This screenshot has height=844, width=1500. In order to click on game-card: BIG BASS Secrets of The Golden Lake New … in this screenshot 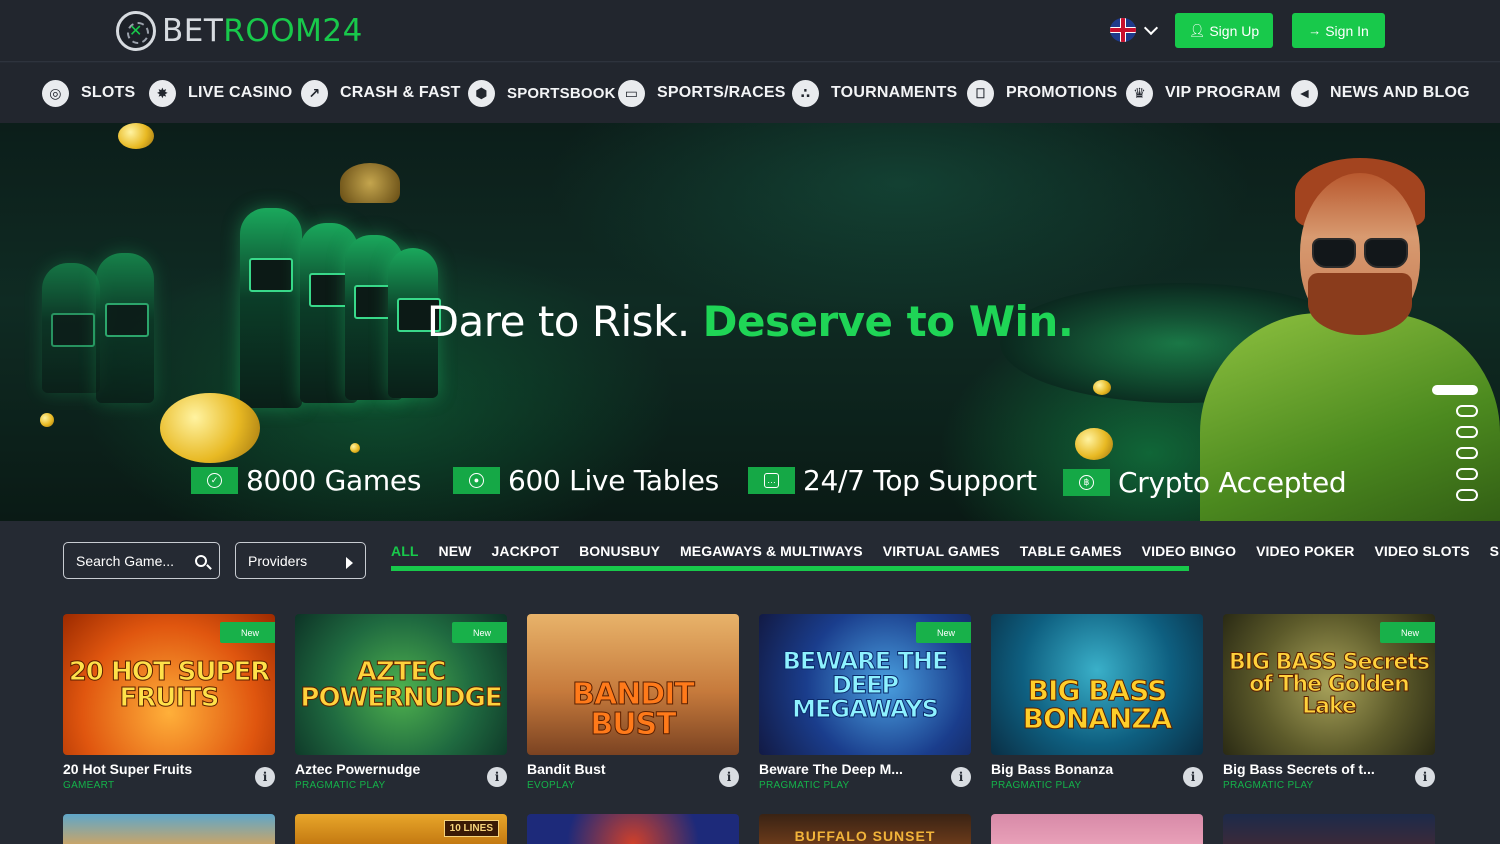, I will do `click(1329, 704)`.